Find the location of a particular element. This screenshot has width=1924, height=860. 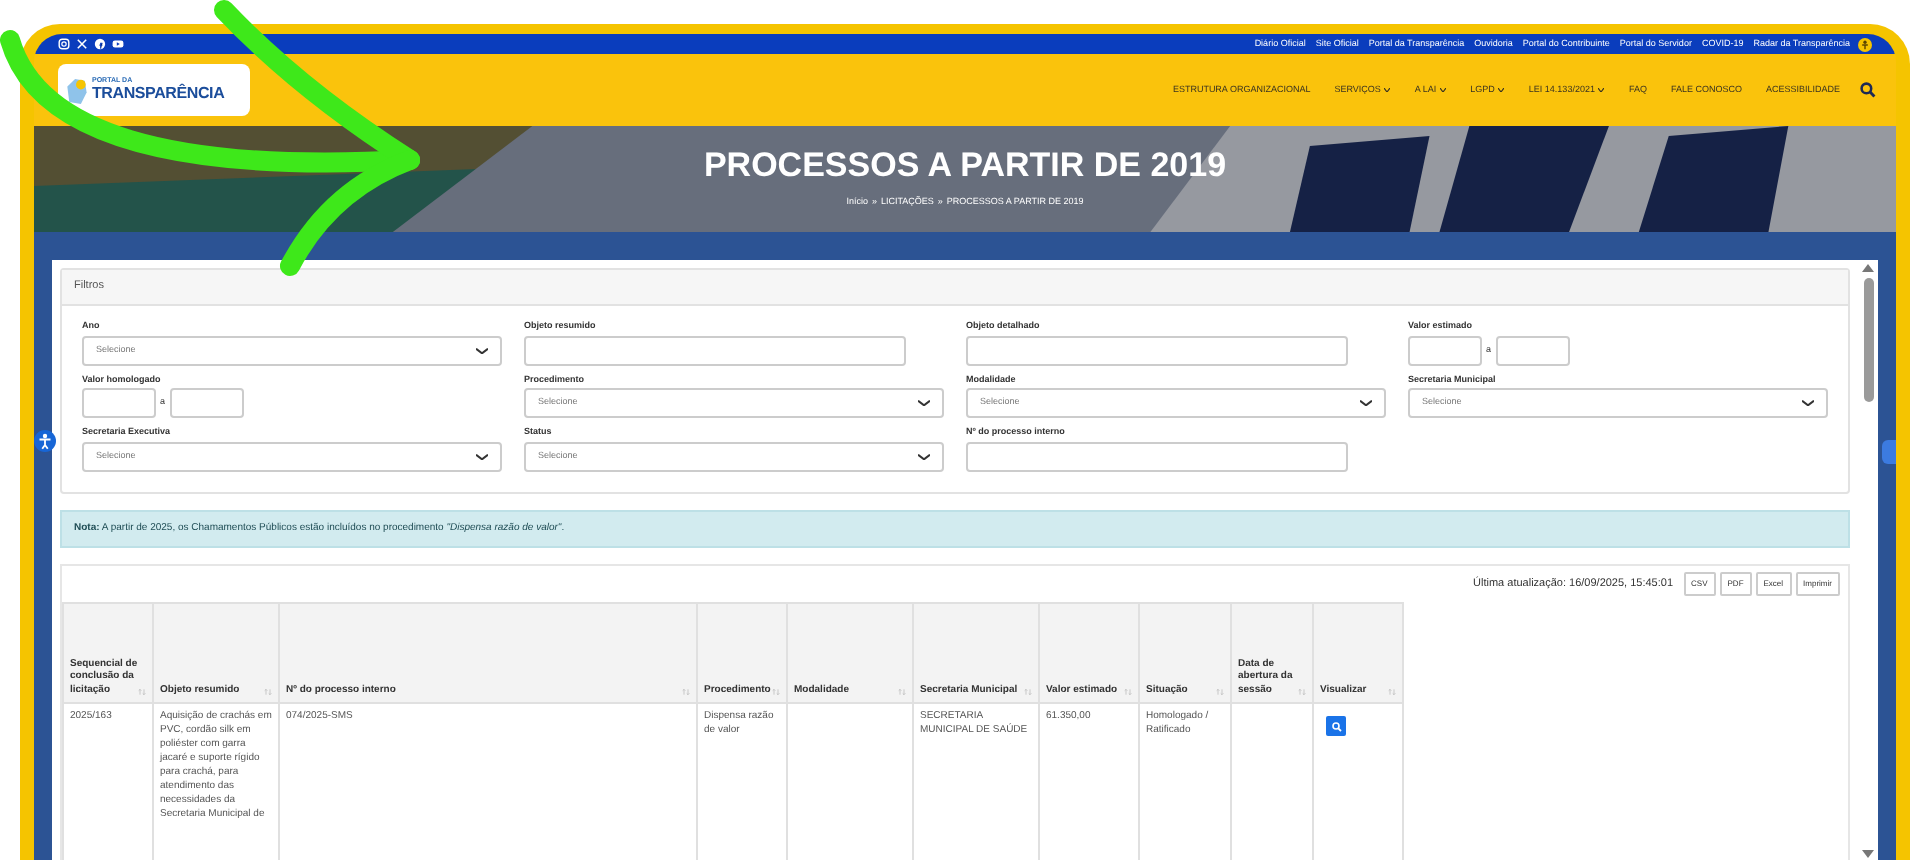

view-button is located at coordinates (1336, 726).